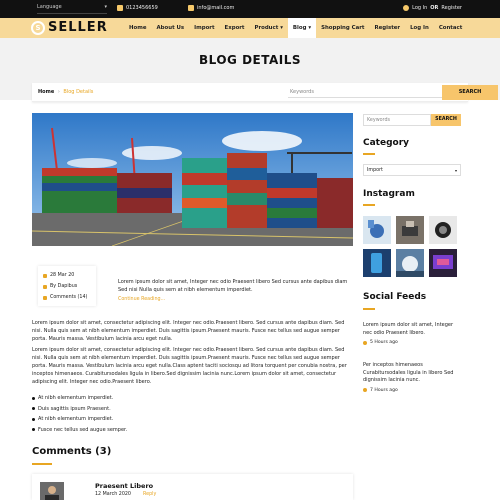  Describe the element at coordinates (470, 92) in the screenshot. I see `search-button: SEARCH` at that location.